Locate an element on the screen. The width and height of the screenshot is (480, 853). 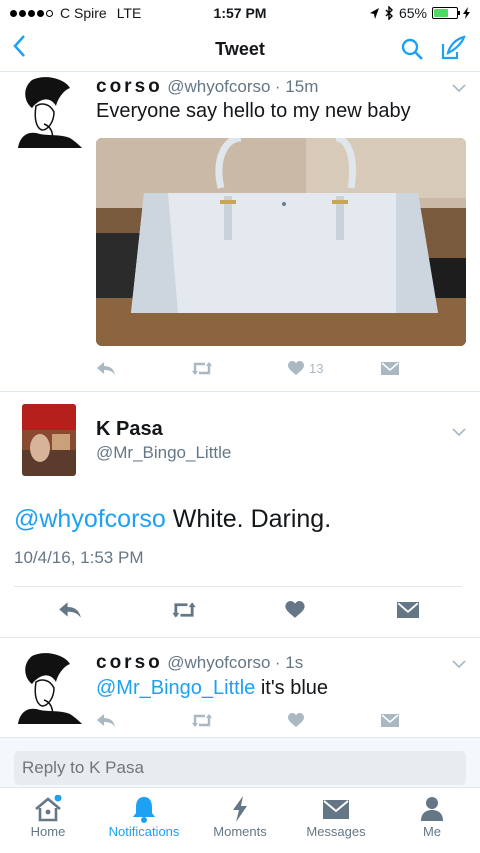
tab-label: Notifications is located at coordinates (144, 831).